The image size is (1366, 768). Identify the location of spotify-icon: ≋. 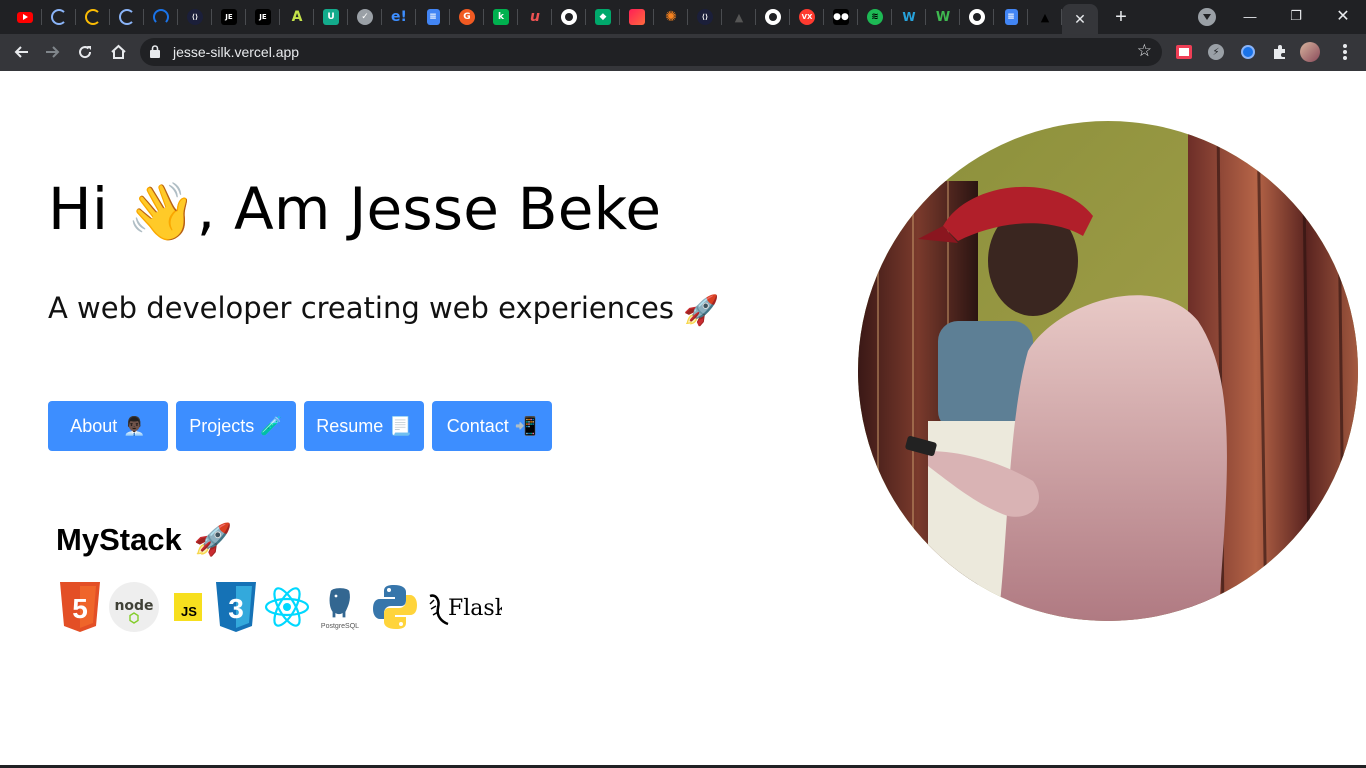
(875, 17).